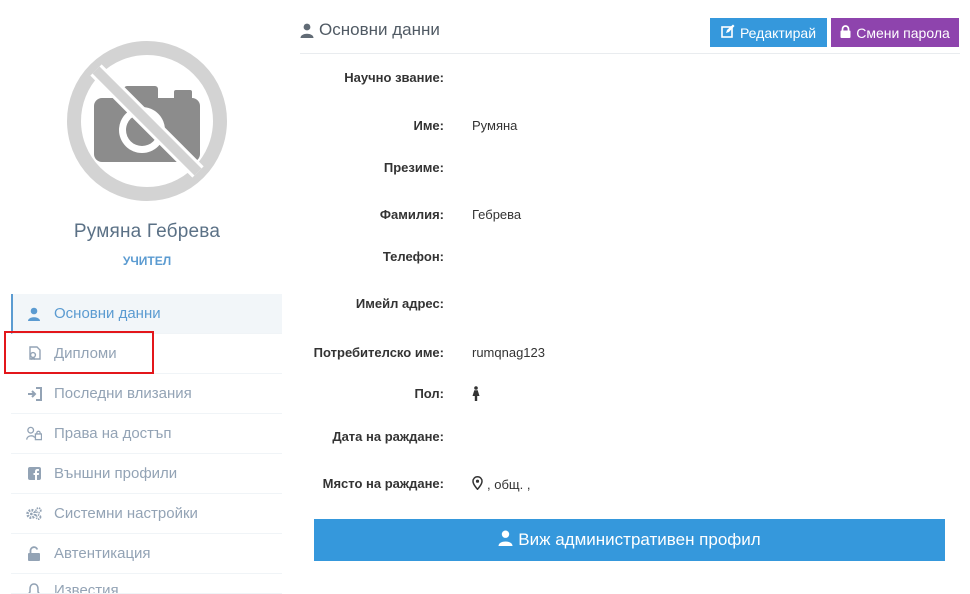  What do you see at coordinates (146, 584) in the screenshot?
I see `sidebar-item-notifications: Известия` at bounding box center [146, 584].